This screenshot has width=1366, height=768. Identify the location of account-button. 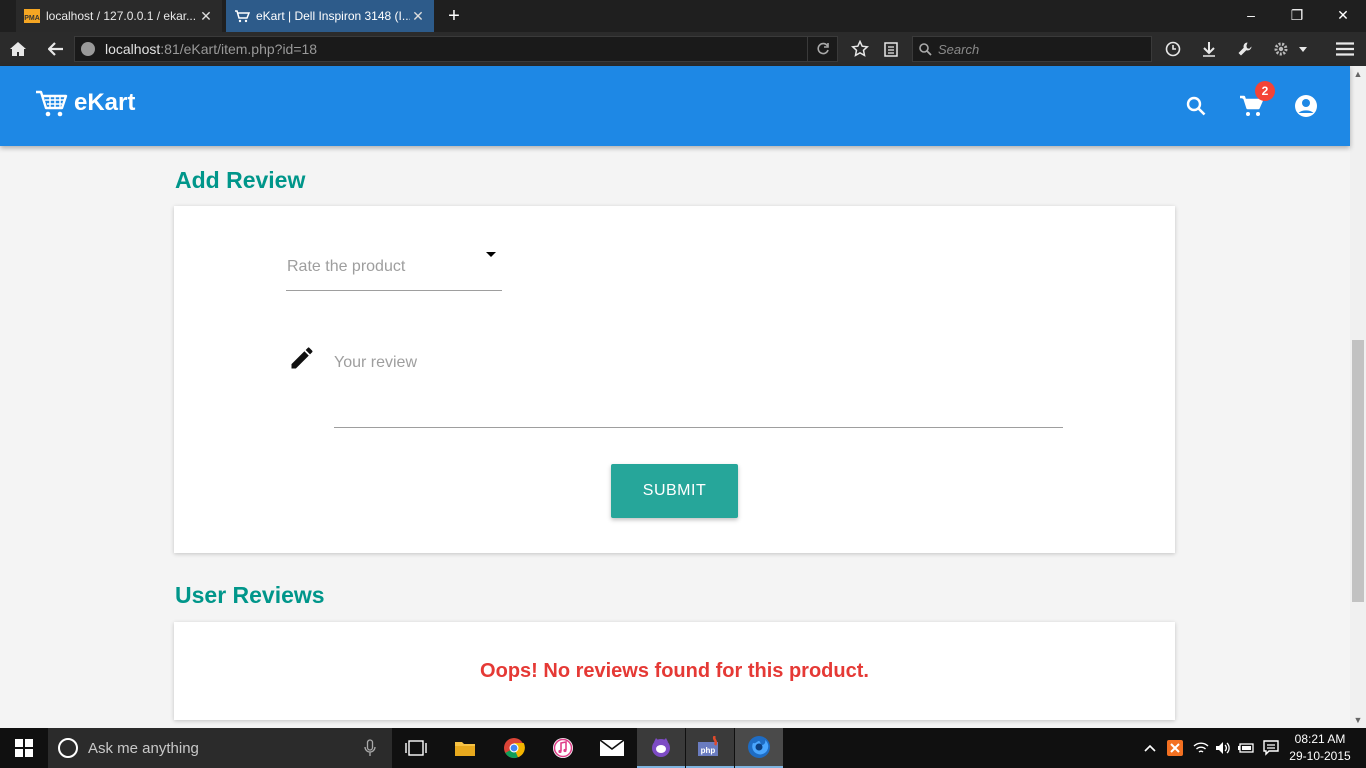
(1306, 106).